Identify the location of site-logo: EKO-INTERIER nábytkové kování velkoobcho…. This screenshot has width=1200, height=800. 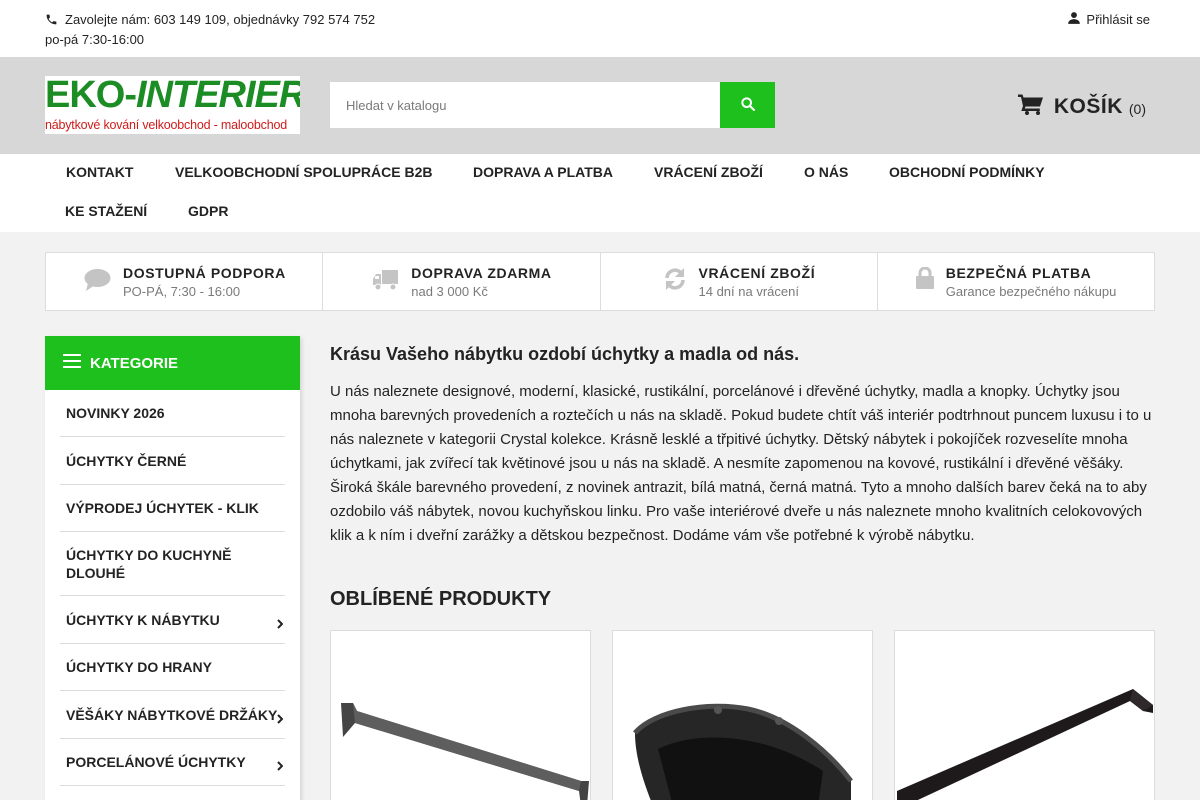
(172, 105).